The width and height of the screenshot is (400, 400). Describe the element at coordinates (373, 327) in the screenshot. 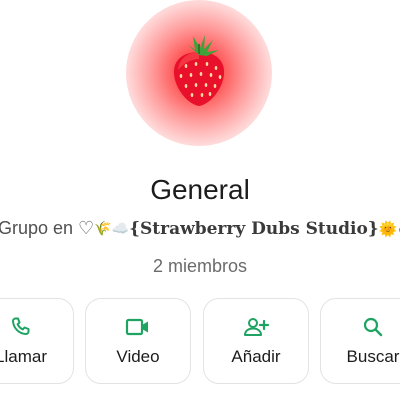

I see `search-icon` at that location.